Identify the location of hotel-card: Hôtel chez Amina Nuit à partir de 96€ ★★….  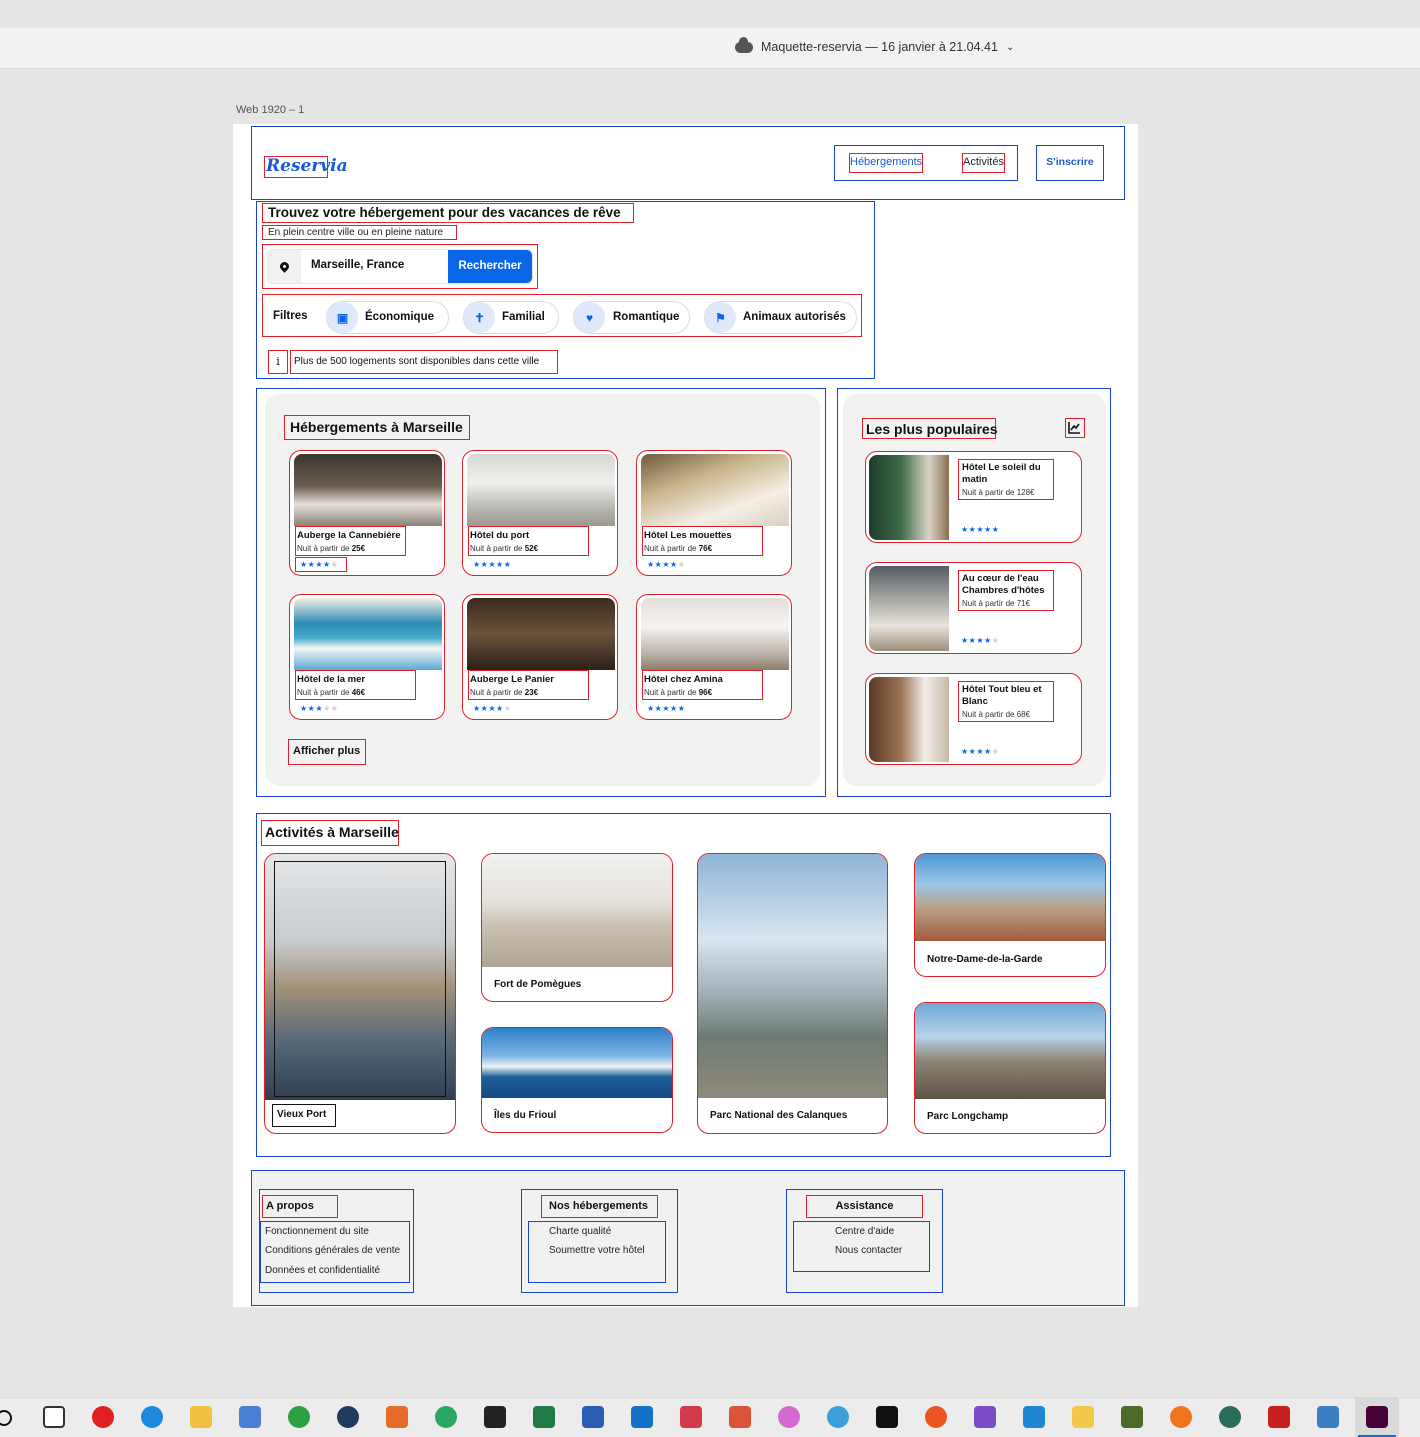
(714, 657).